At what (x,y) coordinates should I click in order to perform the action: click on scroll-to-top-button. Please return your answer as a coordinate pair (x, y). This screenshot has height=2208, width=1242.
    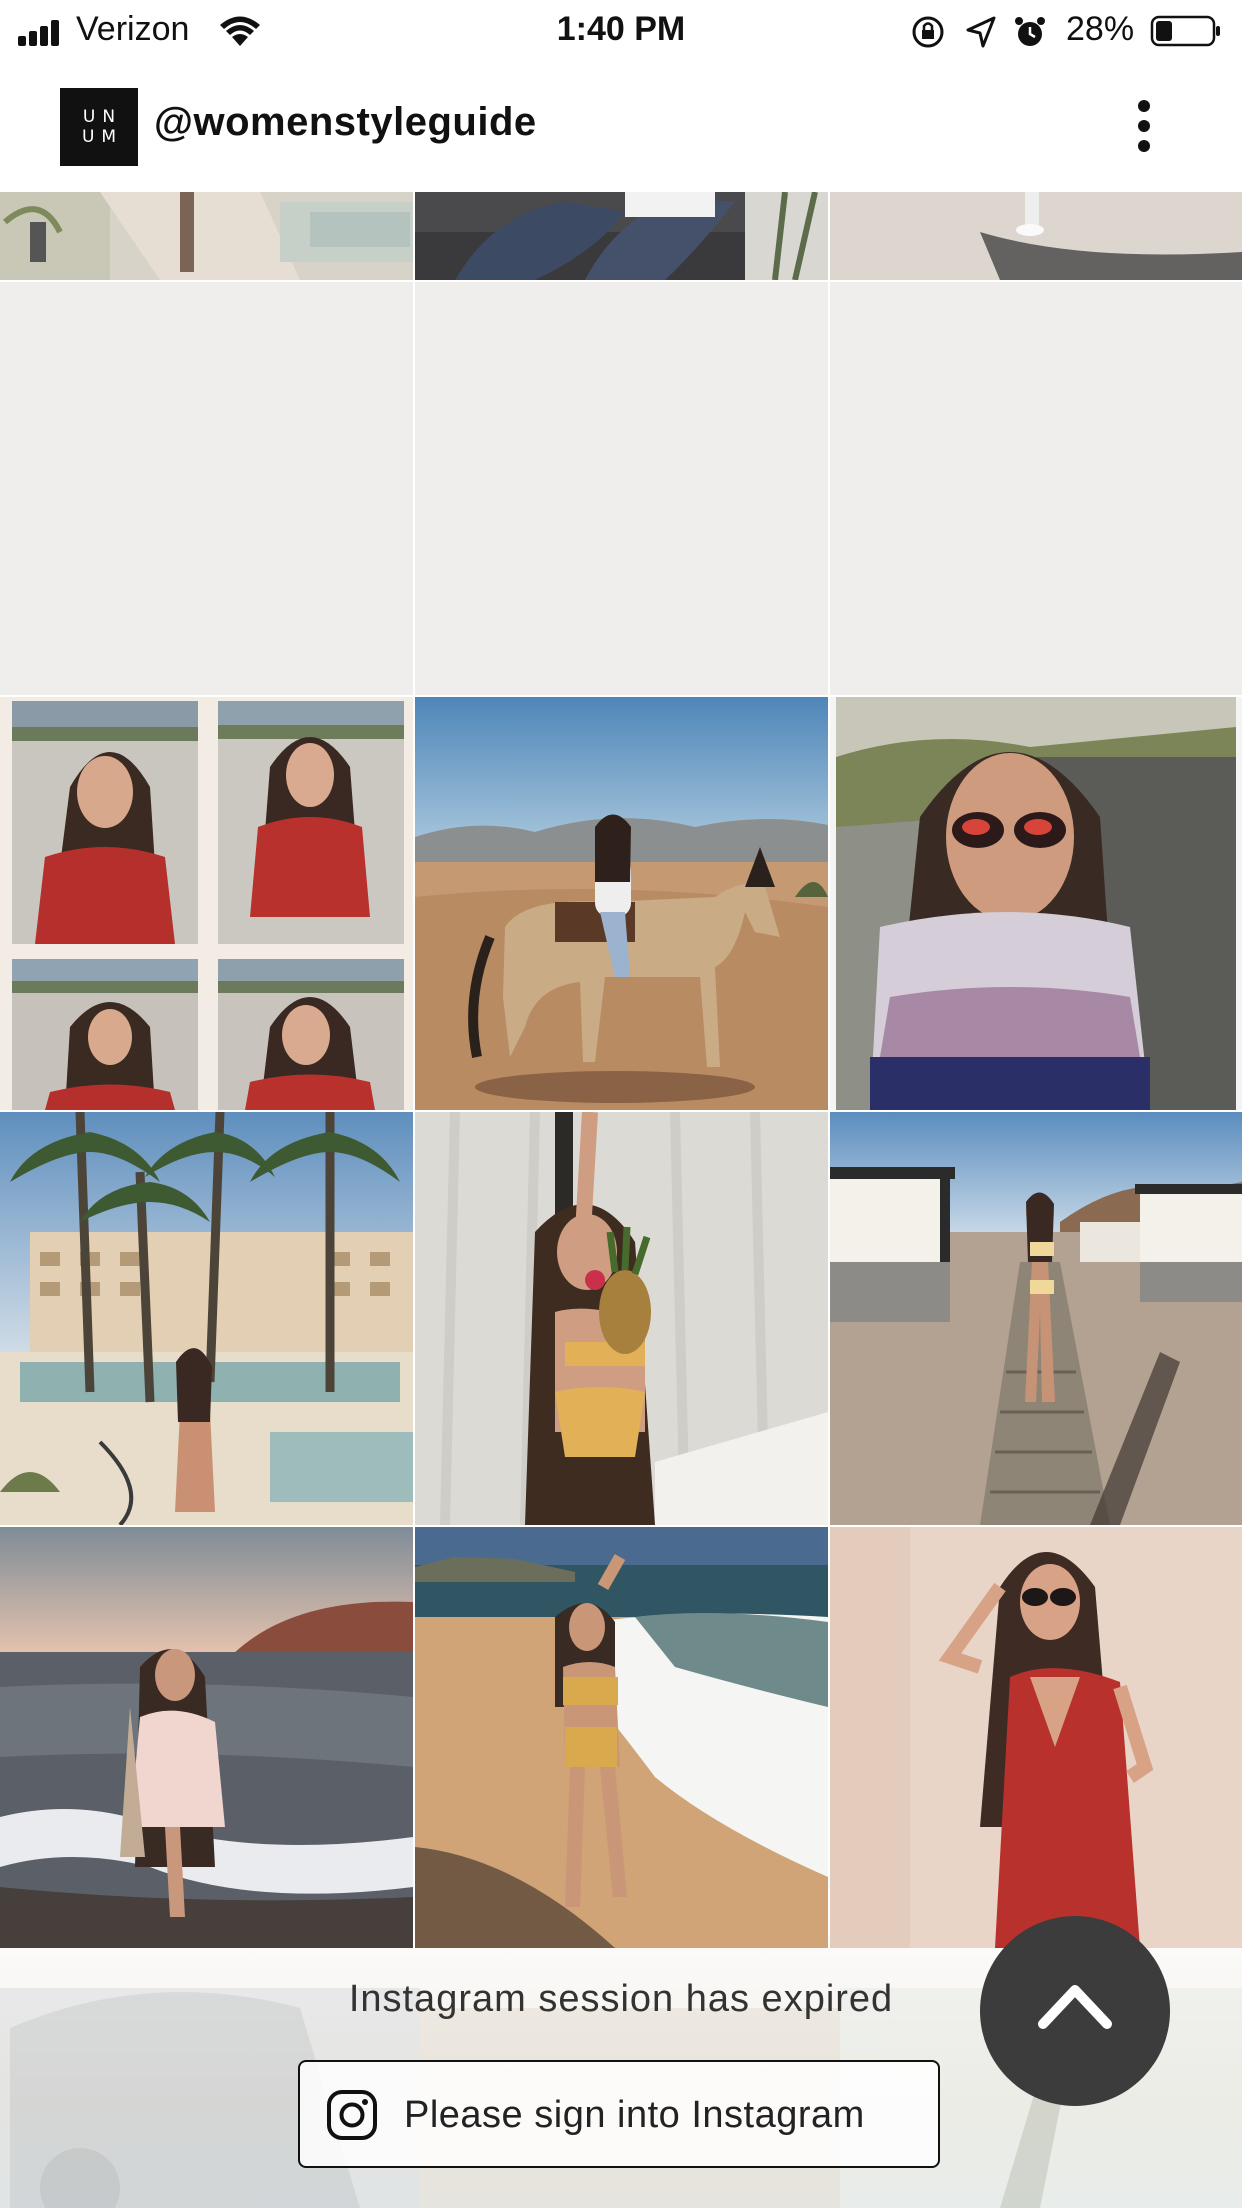
    Looking at the image, I should click on (1075, 2011).